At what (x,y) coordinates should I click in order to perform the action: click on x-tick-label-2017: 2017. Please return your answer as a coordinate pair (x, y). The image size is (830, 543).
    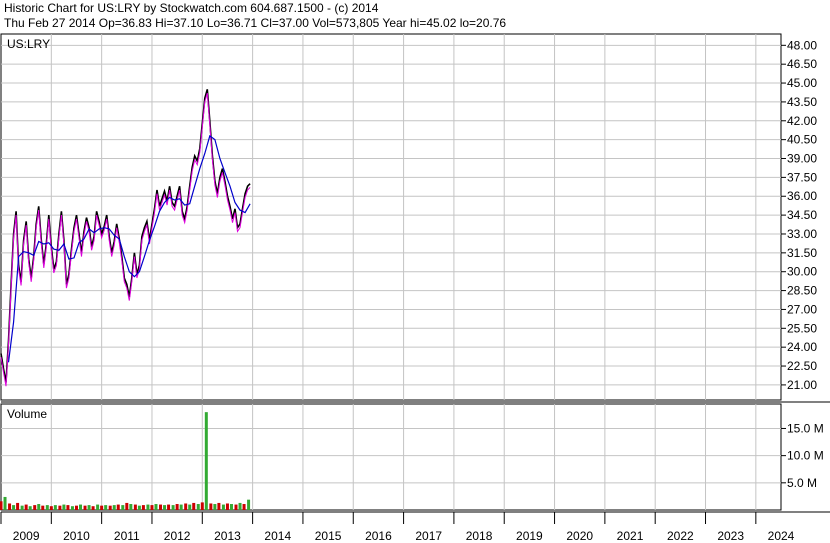
    Looking at the image, I should click on (428, 536).